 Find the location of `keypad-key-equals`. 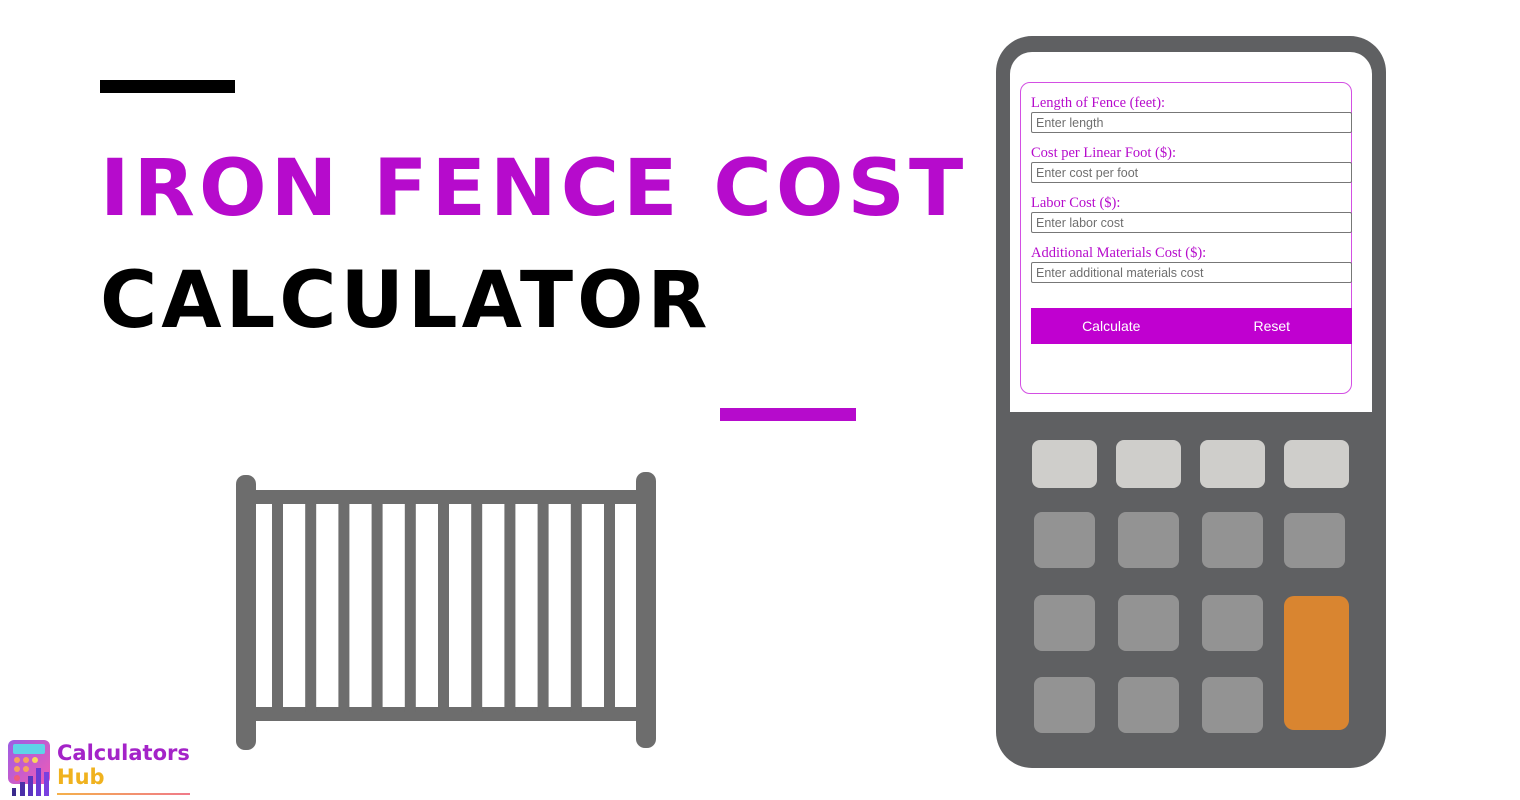

keypad-key-equals is located at coordinates (1316, 663).